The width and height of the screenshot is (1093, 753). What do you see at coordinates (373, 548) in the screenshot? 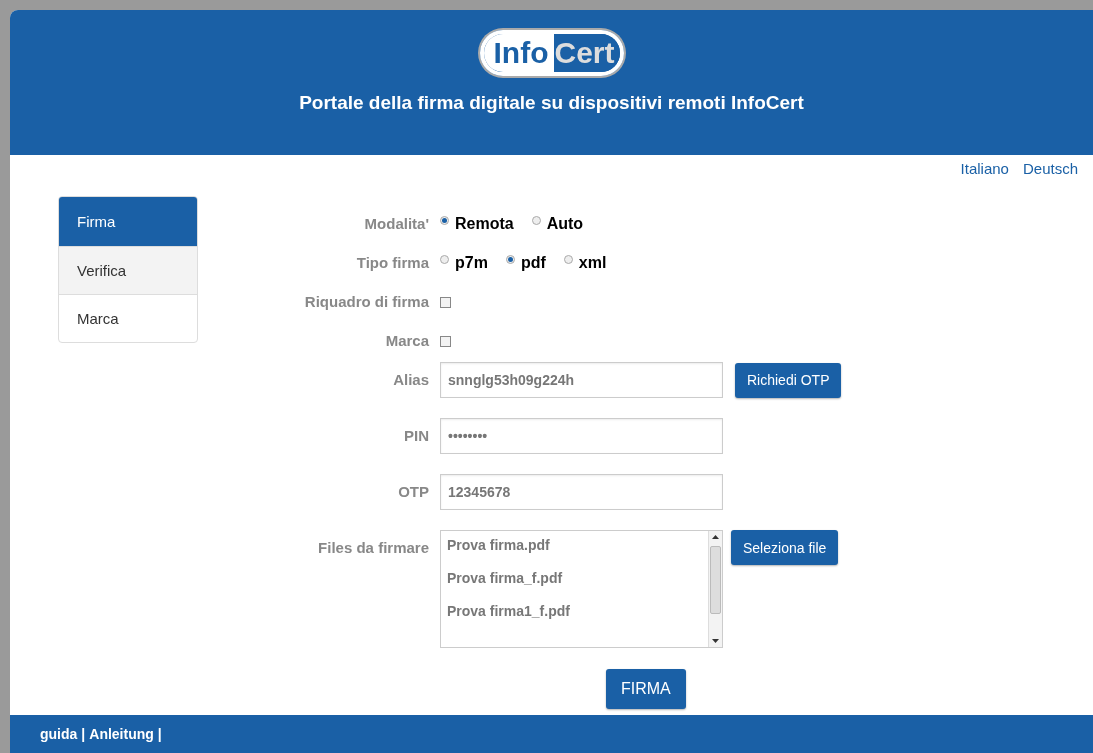
I see `field-label: Files da firmare` at bounding box center [373, 548].